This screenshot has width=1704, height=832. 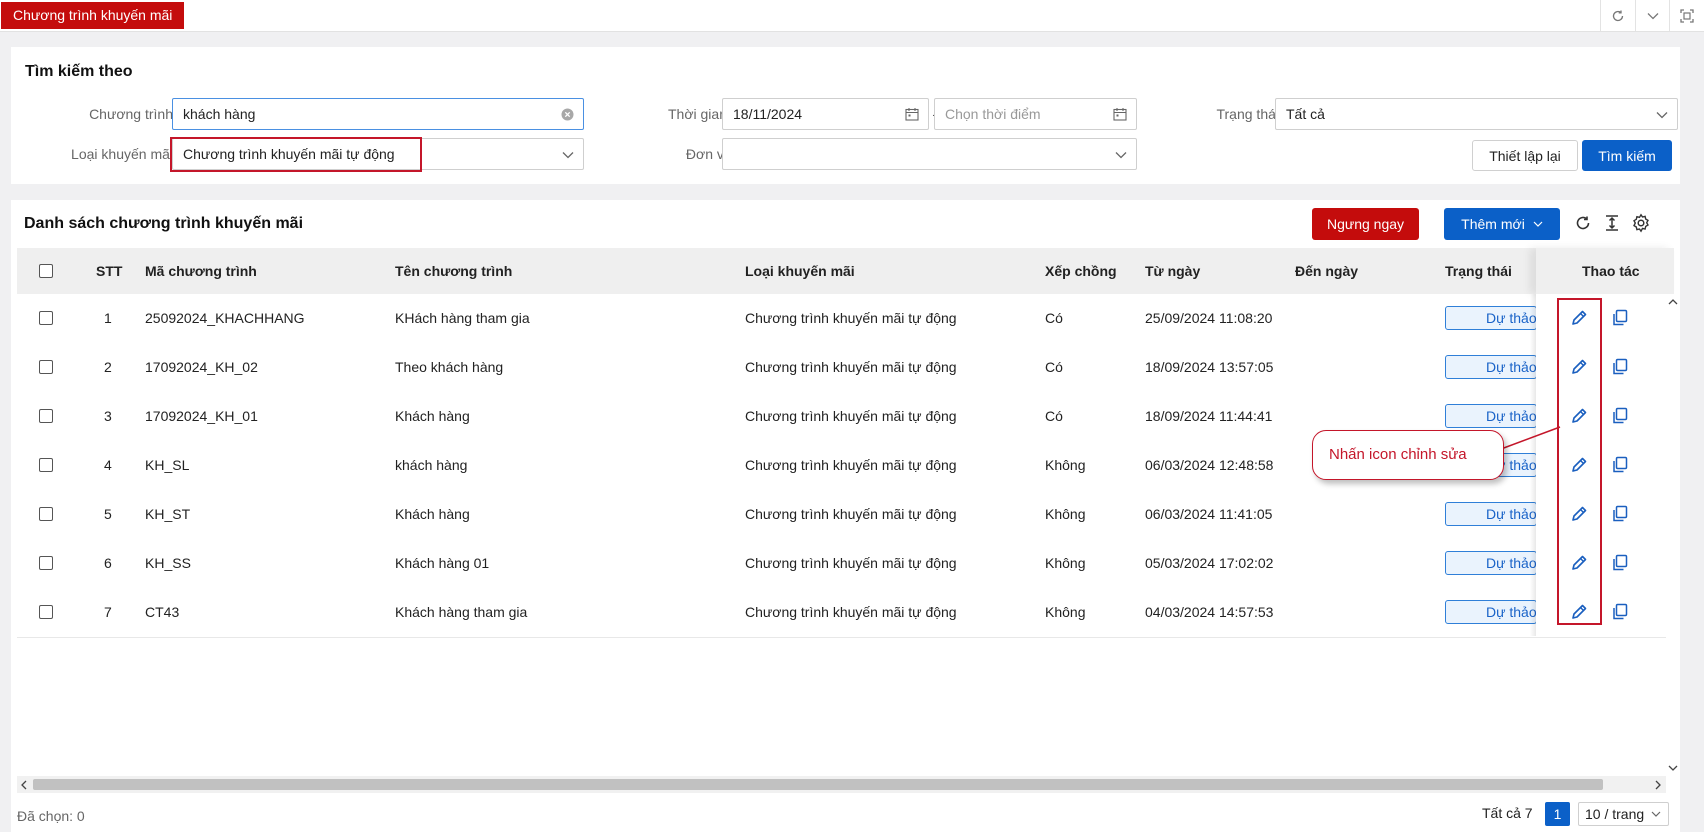 I want to click on horizontal-scroll-thumb, so click(x=818, y=784).